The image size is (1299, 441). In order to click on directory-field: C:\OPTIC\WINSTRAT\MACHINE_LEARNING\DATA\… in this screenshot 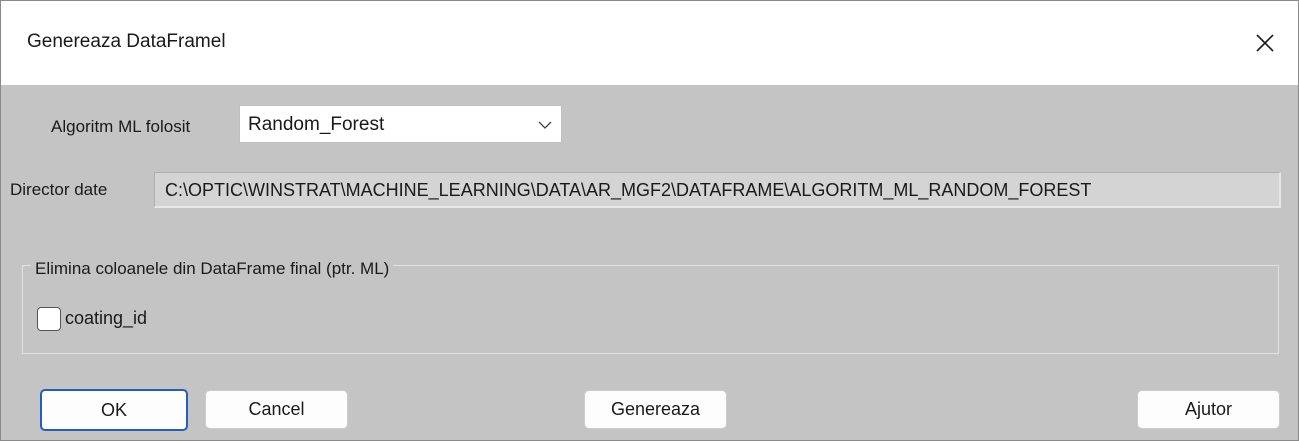, I will do `click(717, 190)`.